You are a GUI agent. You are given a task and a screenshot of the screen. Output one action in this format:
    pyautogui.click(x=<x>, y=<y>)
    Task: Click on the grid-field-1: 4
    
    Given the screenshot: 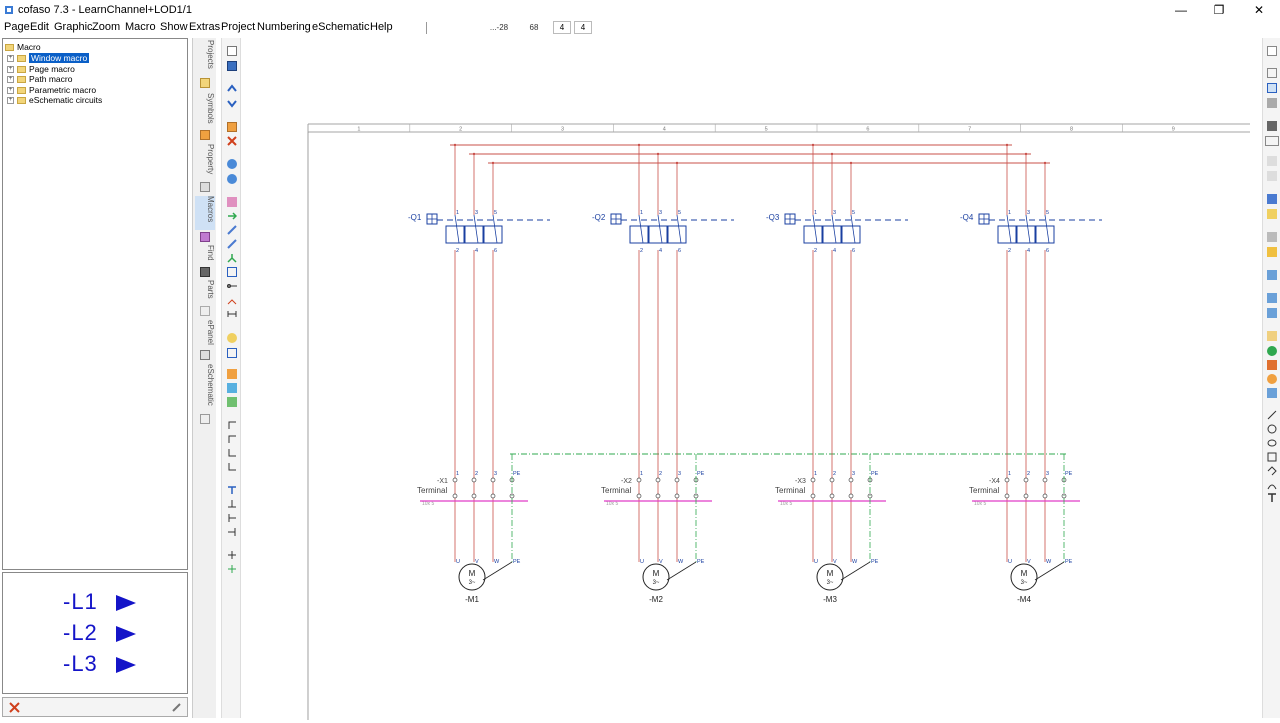 What is the action you would take?
    pyautogui.click(x=562, y=27)
    